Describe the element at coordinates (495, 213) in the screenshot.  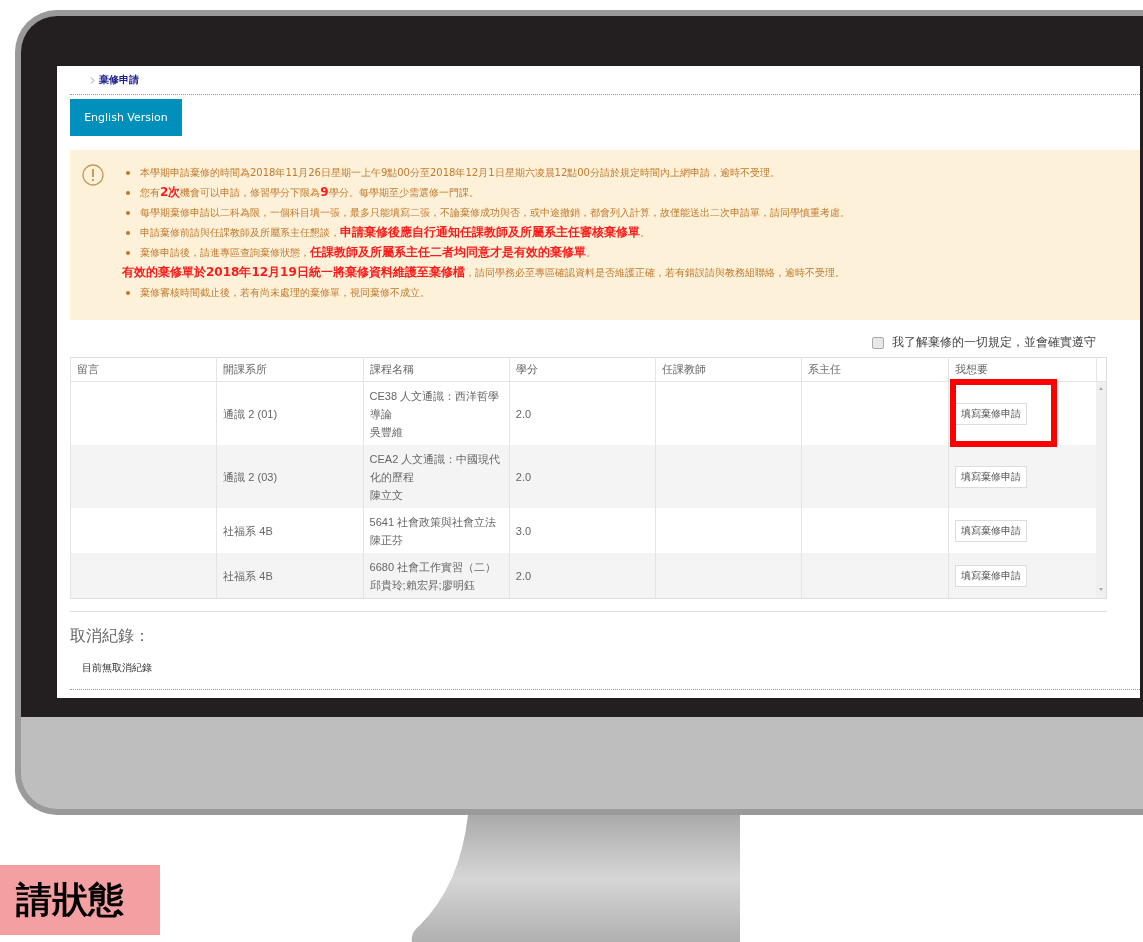
I see `notice-text: 每學期棄修申請以二科為限，一個科目填一張，最多只能填寫二張，不論棄修成功與否，或中途撤銷，都會列入計算，故僅能送出二次申請單，請同學慎重考慮。` at that location.